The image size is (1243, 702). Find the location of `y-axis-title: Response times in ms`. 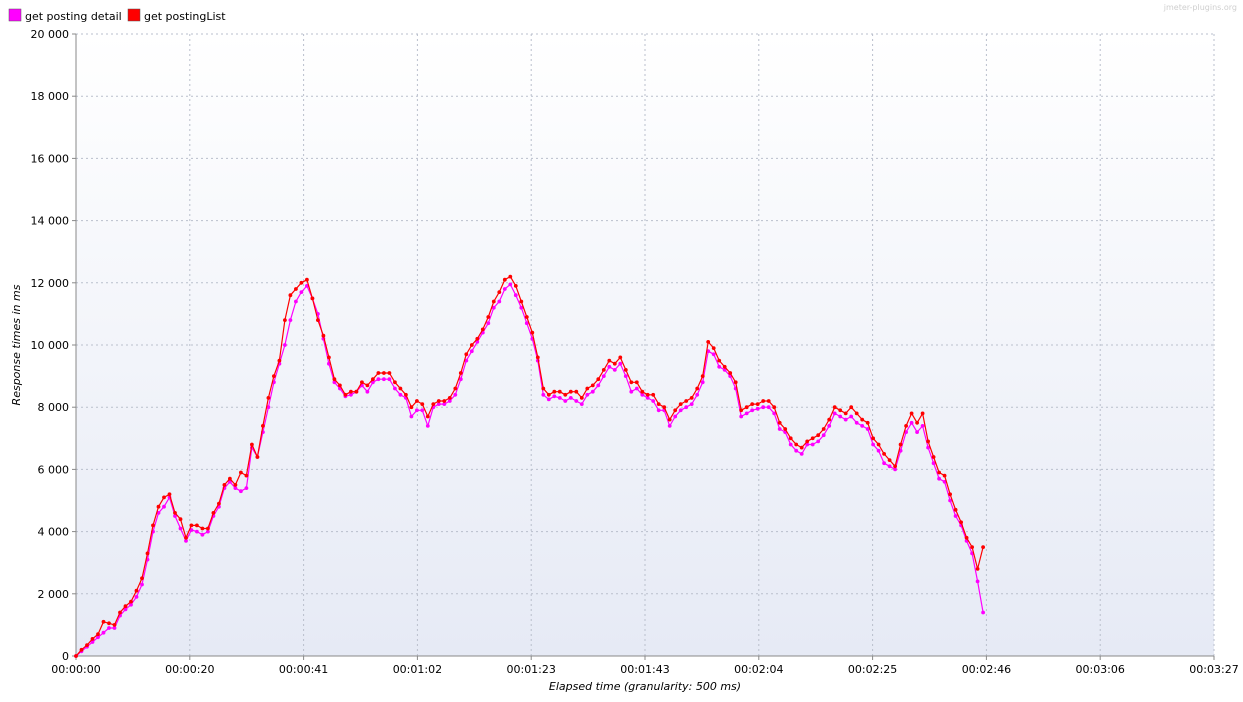

y-axis-title: Response times in ms is located at coordinates (16, 344).